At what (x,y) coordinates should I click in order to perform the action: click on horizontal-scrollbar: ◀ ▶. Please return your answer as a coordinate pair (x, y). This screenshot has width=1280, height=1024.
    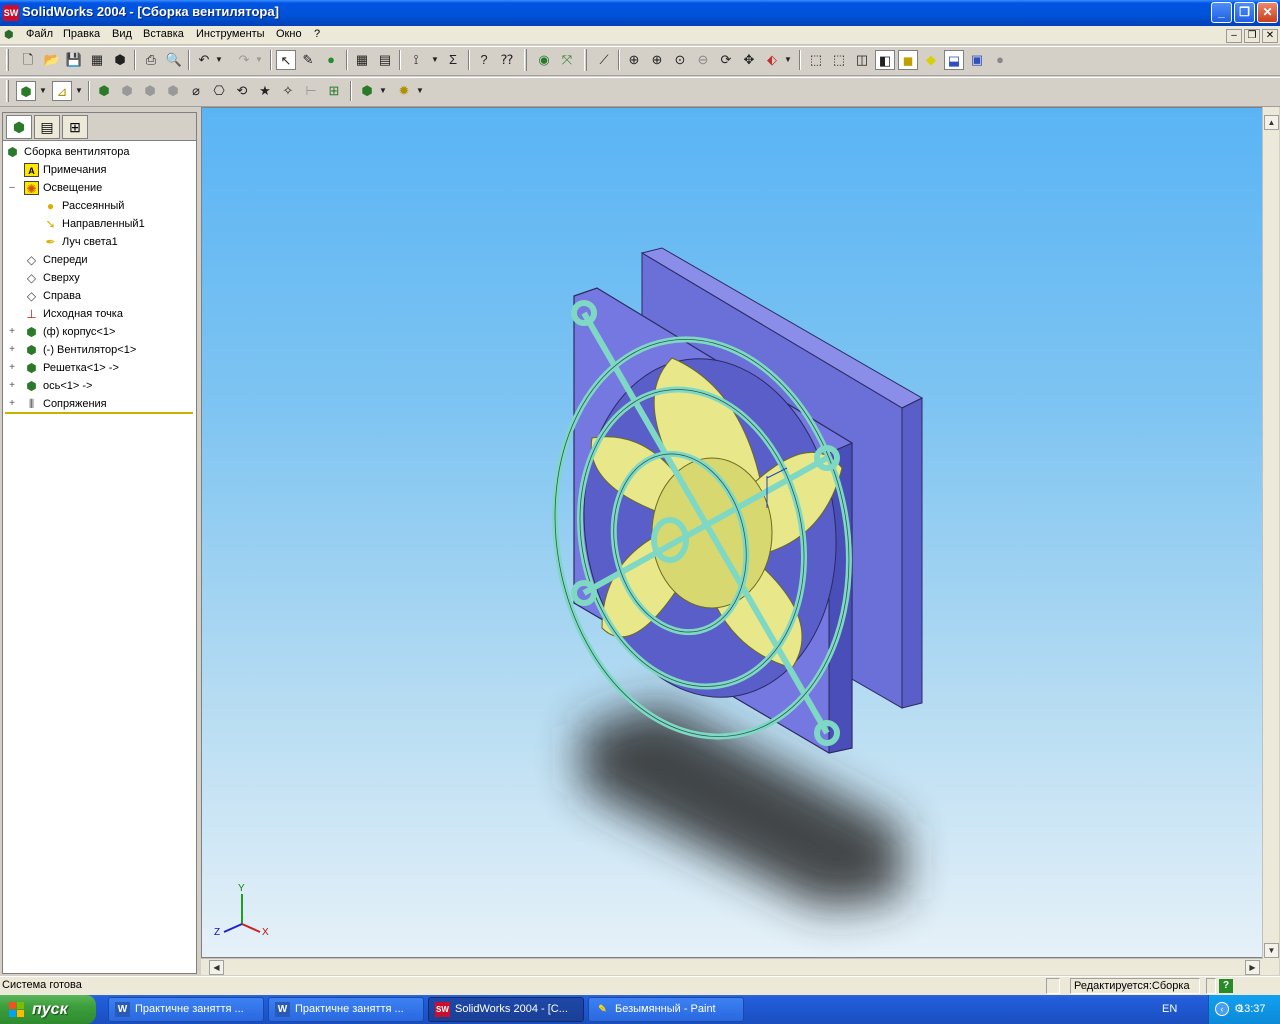
    Looking at the image, I should click on (732, 966).